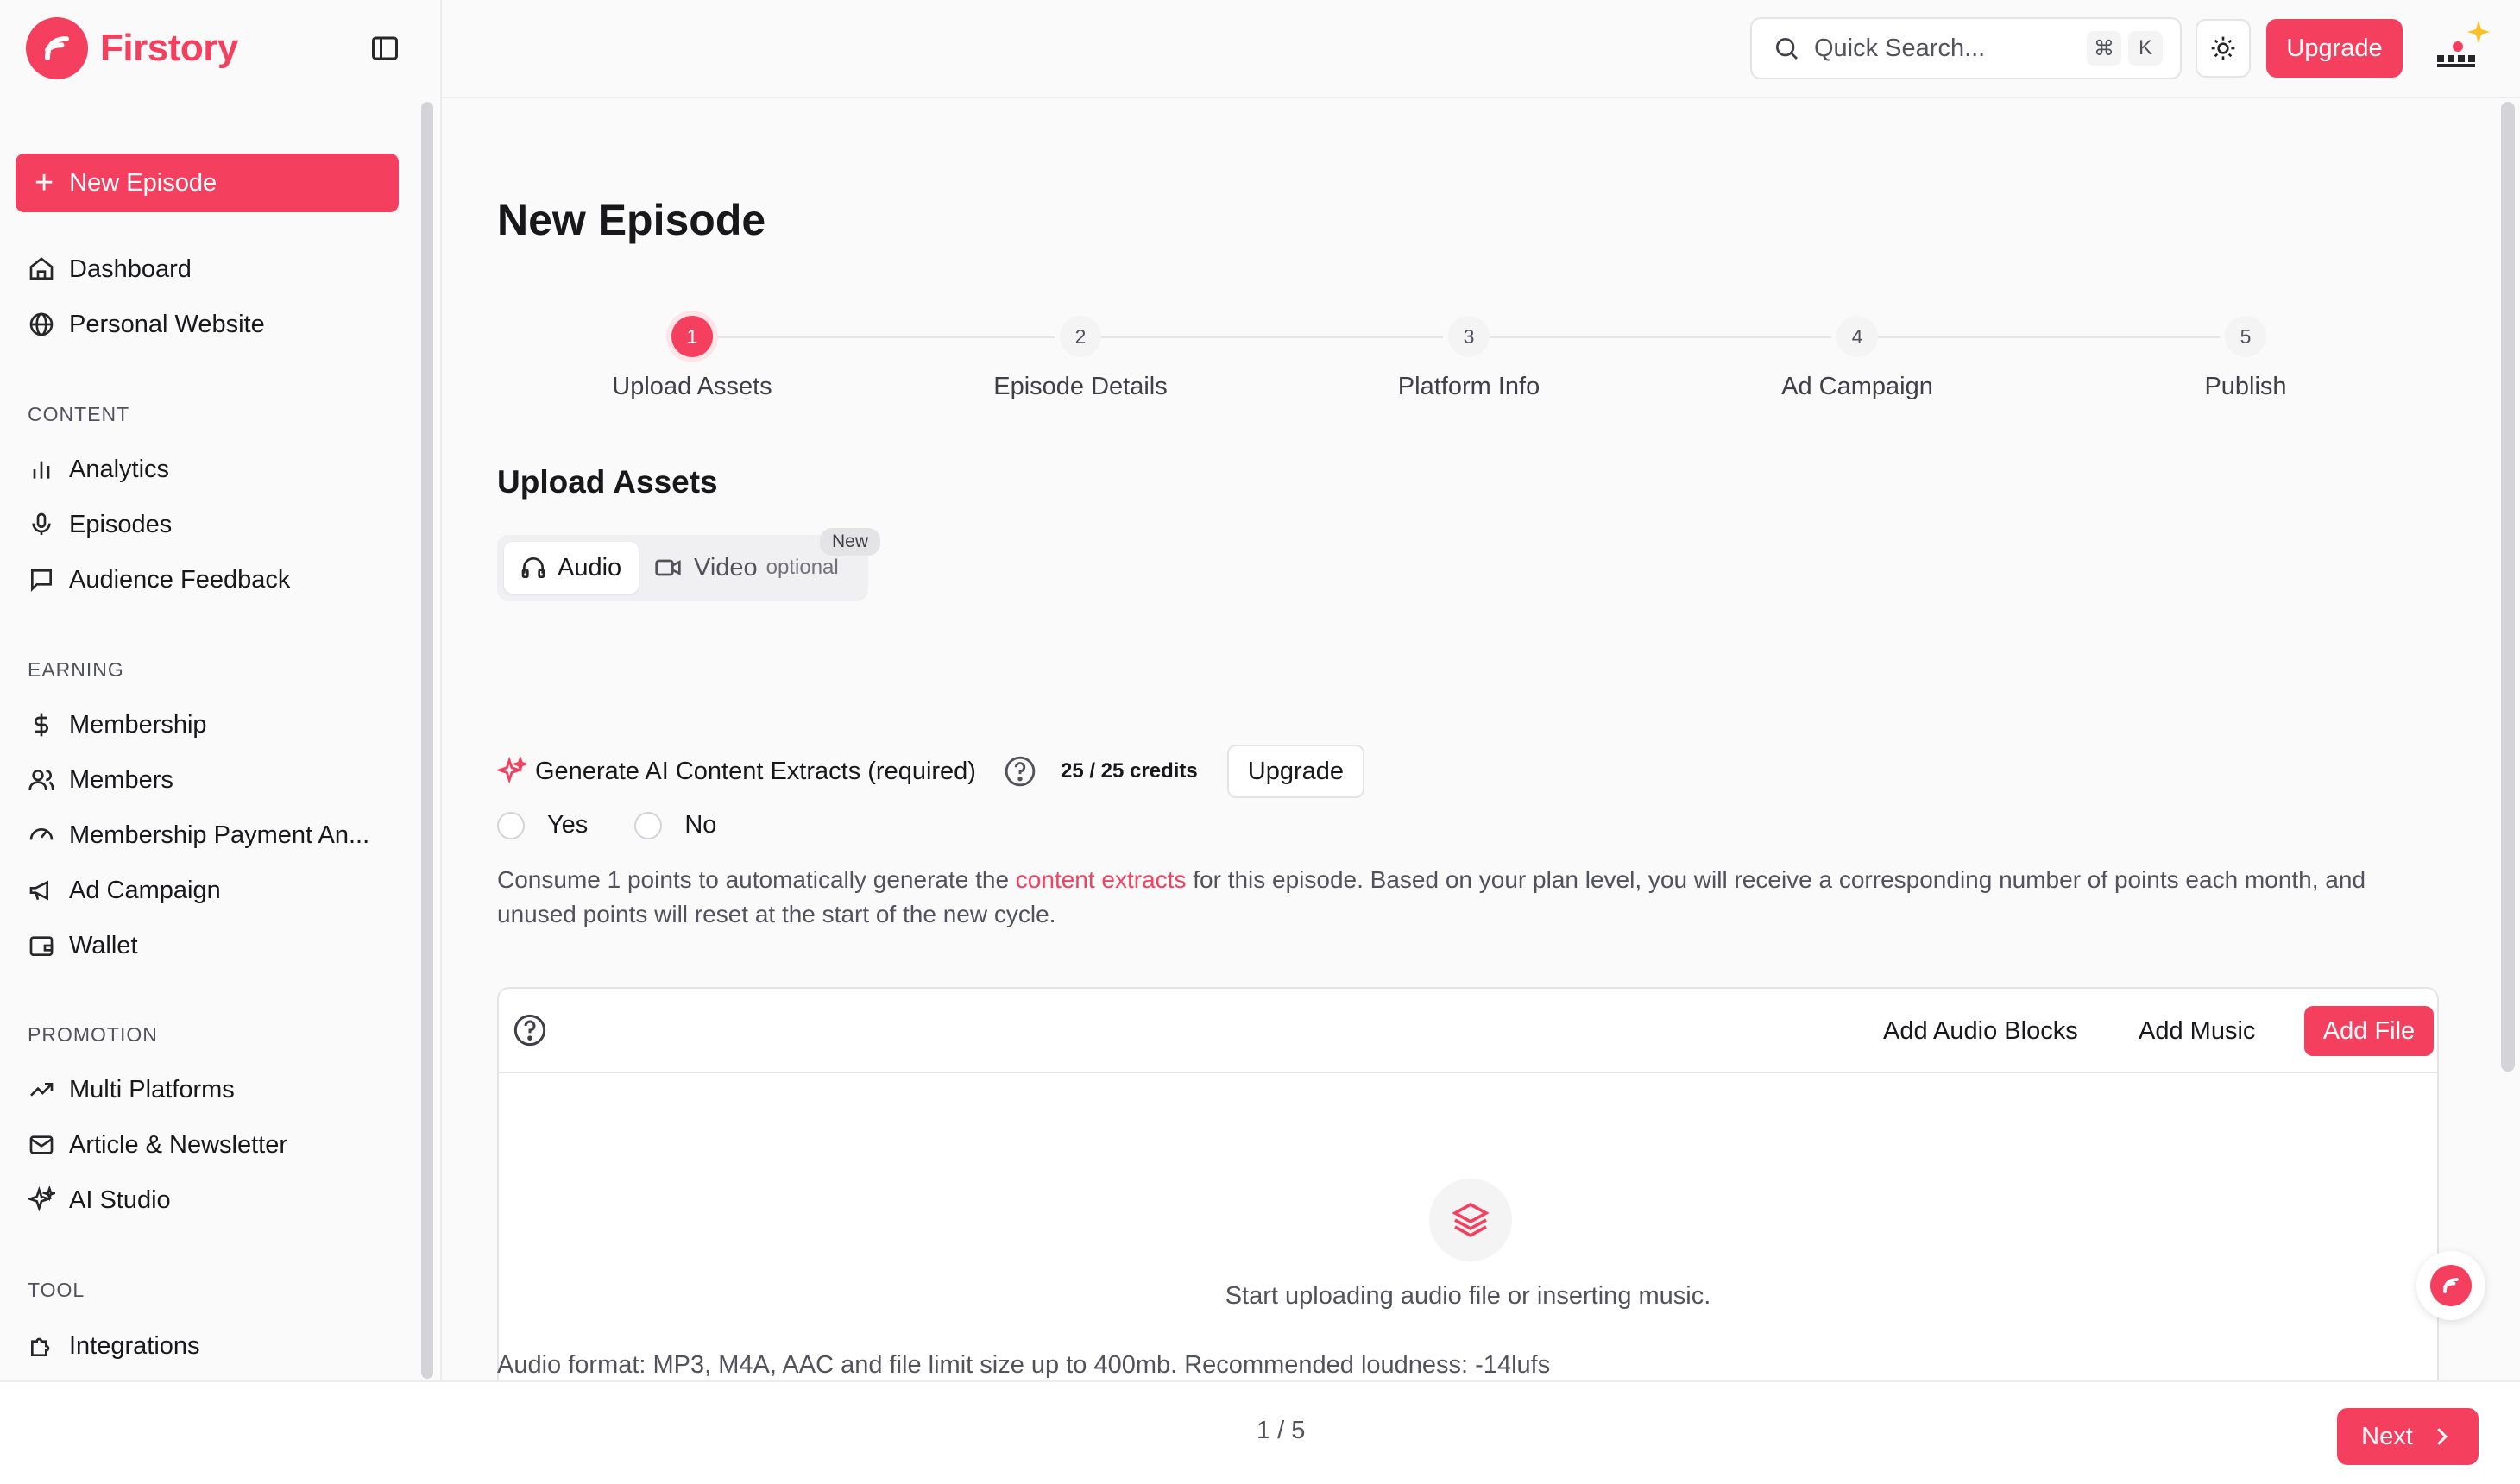 Image resolution: width=2520 pixels, height=1484 pixels. Describe the element at coordinates (114, 1346) in the screenshot. I see `sidebar-item-integrations: Integrations` at that location.